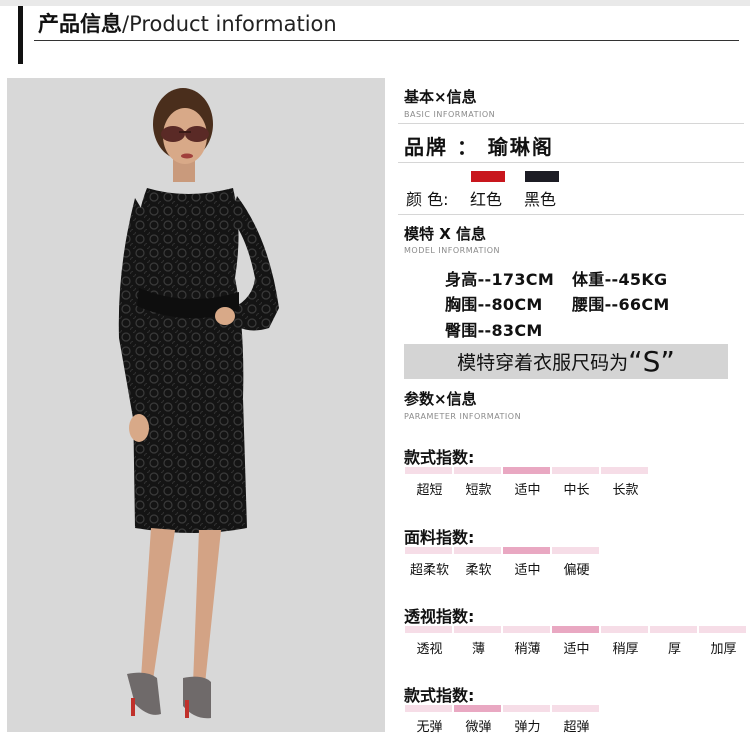 The height and width of the screenshot is (747, 750). What do you see at coordinates (386, 40) in the screenshot?
I see `header-divider` at bounding box center [386, 40].